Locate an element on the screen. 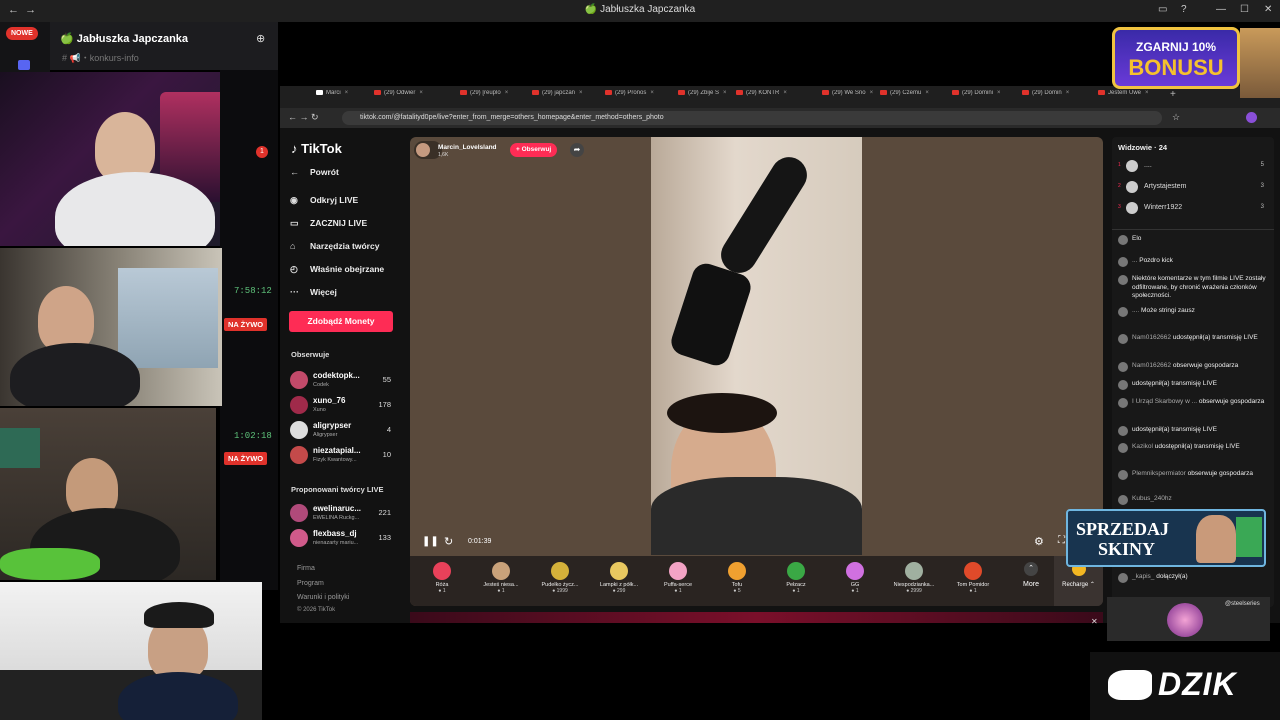 This screenshot has height=720, width=1280. browser-tab: (29) Pronos × is located at coordinates (639, 98).